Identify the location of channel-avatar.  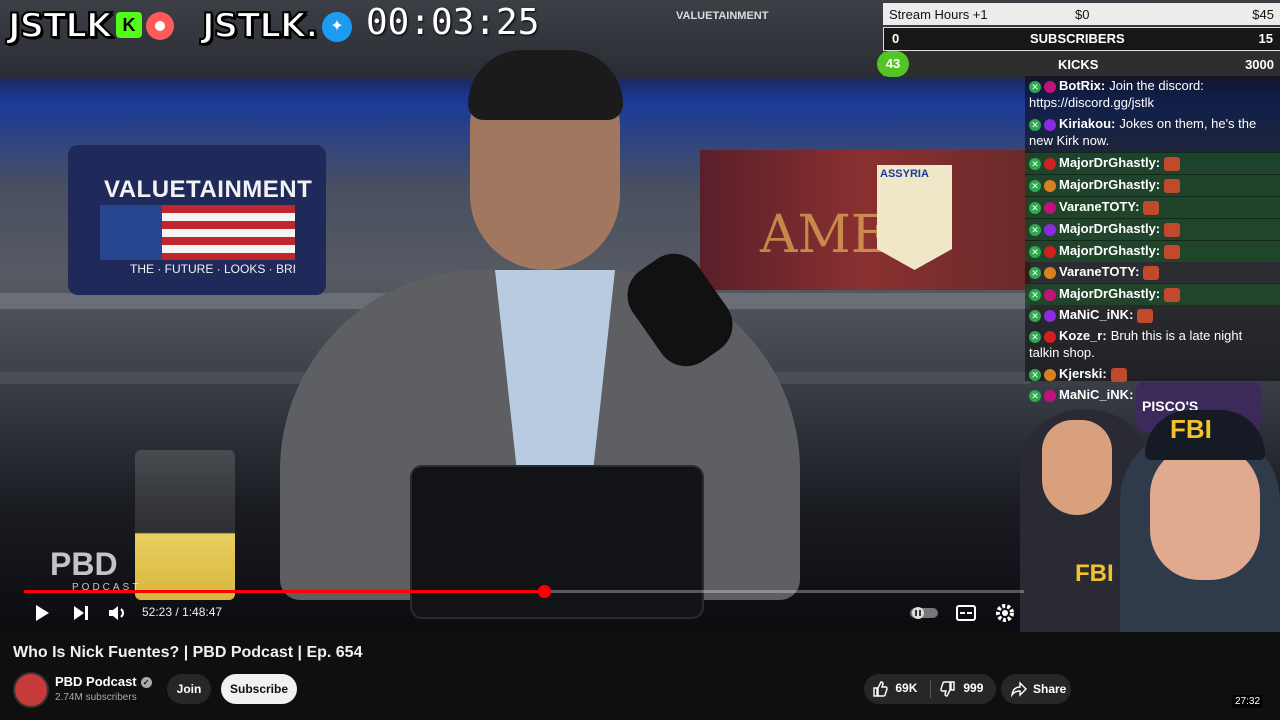
(31, 690).